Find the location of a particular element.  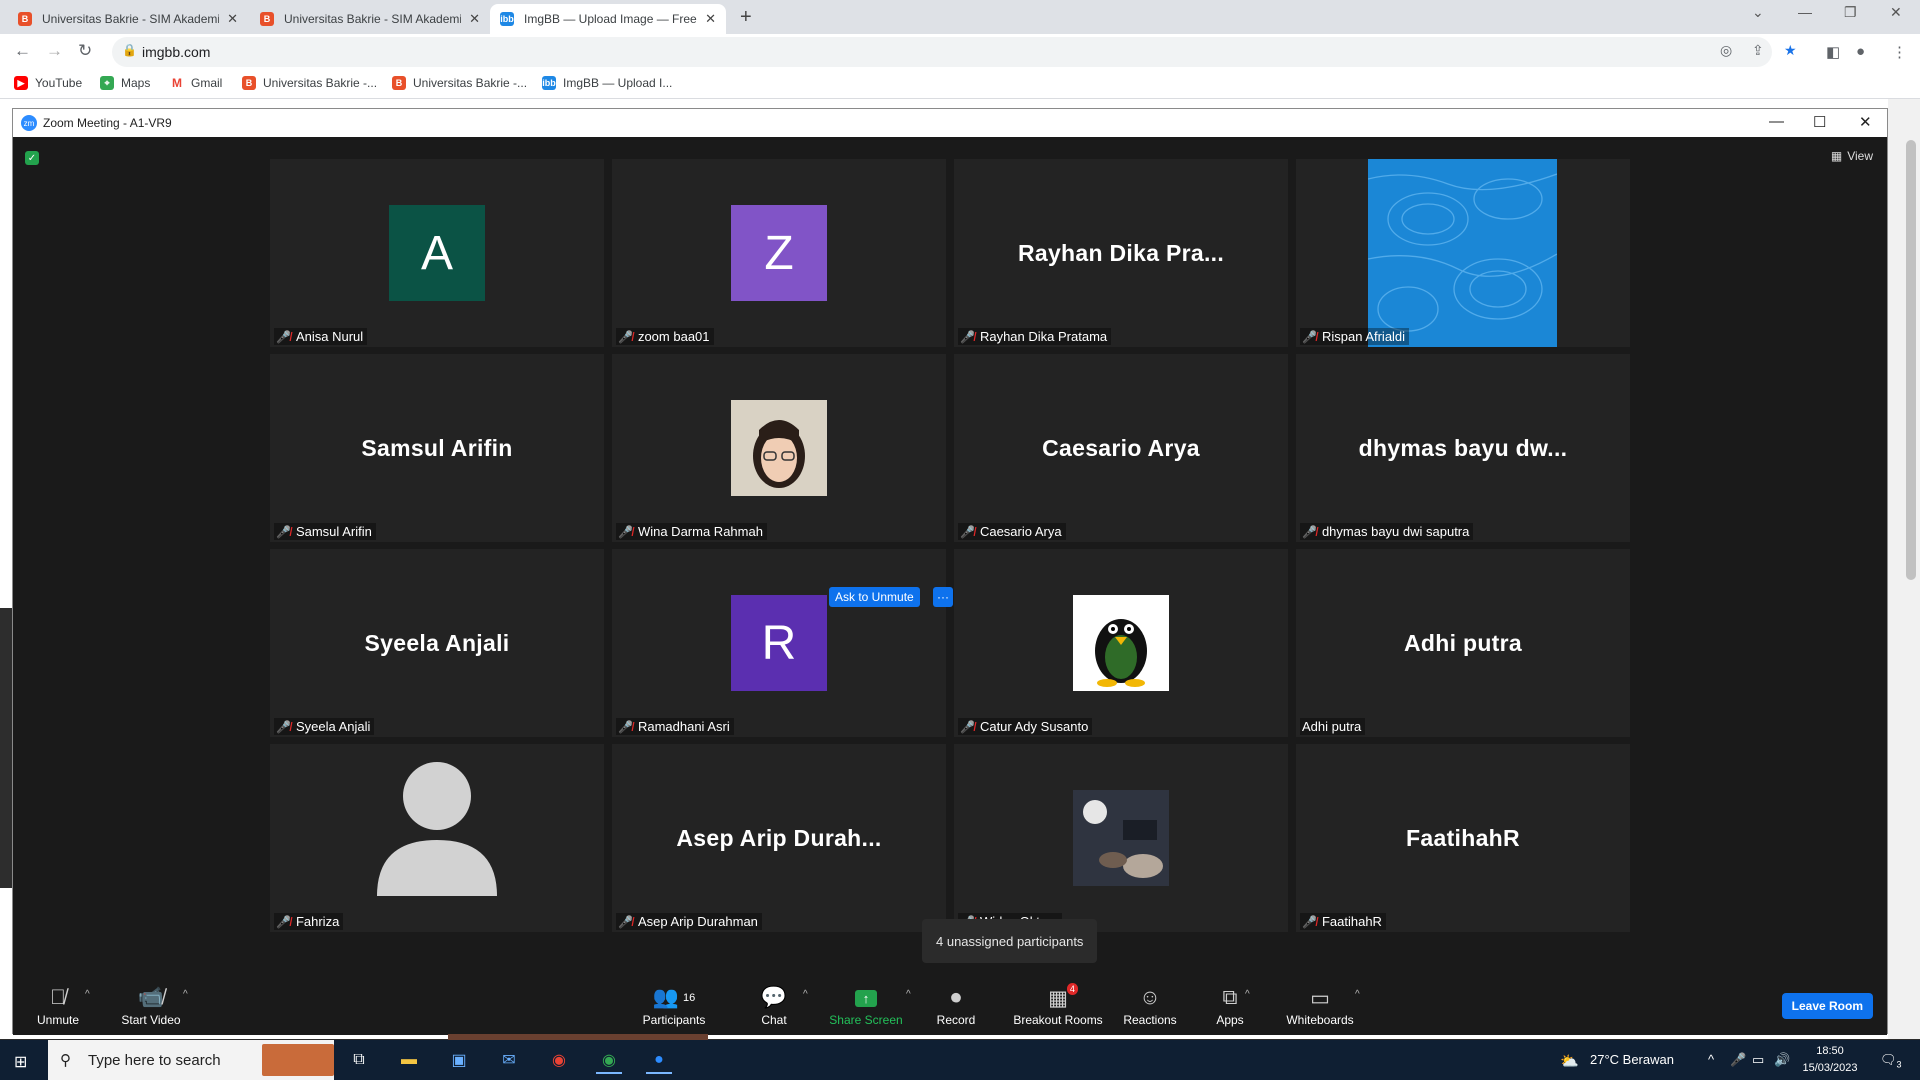

participant-tile-adhi: Adhi putra Adhi putra is located at coordinates (1463, 643).